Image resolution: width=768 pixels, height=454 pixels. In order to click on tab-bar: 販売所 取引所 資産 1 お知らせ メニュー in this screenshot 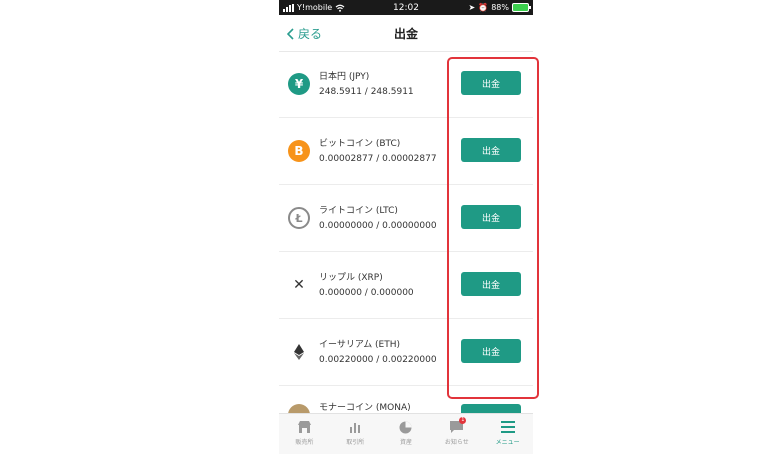, I will do `click(406, 433)`.